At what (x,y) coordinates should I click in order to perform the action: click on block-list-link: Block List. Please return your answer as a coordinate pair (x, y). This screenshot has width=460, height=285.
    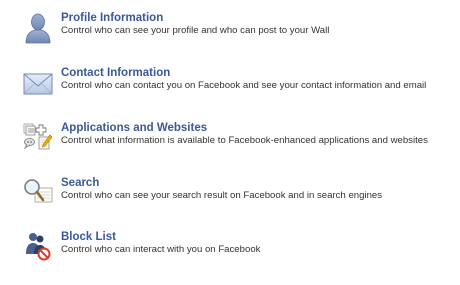
    Looking at the image, I should click on (88, 237).